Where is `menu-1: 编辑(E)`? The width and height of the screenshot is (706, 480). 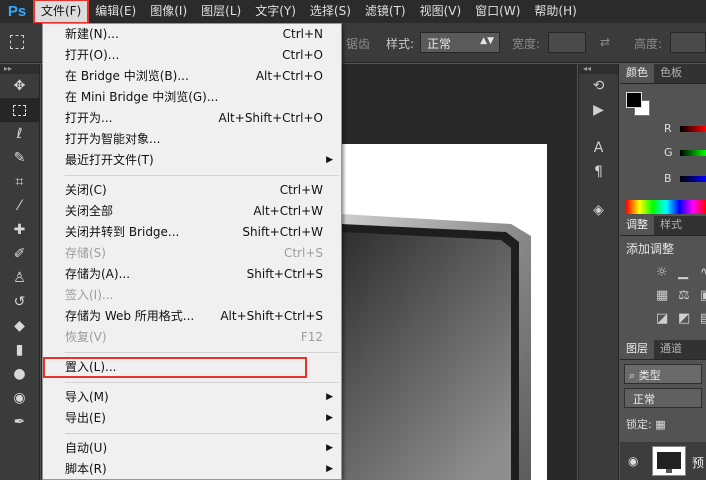 menu-1: 编辑(E) is located at coordinates (115, 11).